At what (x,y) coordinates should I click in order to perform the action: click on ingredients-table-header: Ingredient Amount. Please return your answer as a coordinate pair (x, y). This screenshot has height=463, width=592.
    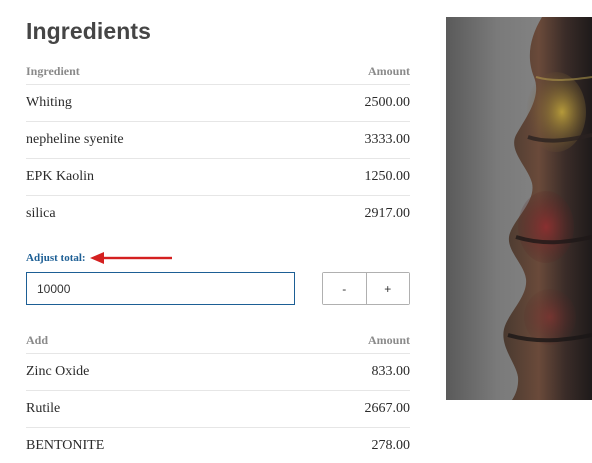
    Looking at the image, I should click on (218, 72).